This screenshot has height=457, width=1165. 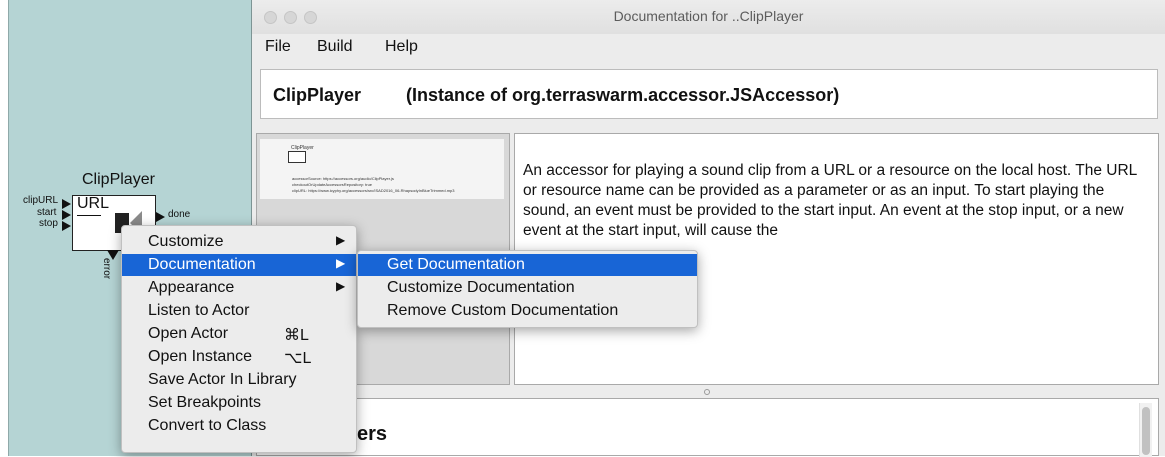 What do you see at coordinates (41, 200) in the screenshot?
I see `port-label-clipurl: clipURL` at bounding box center [41, 200].